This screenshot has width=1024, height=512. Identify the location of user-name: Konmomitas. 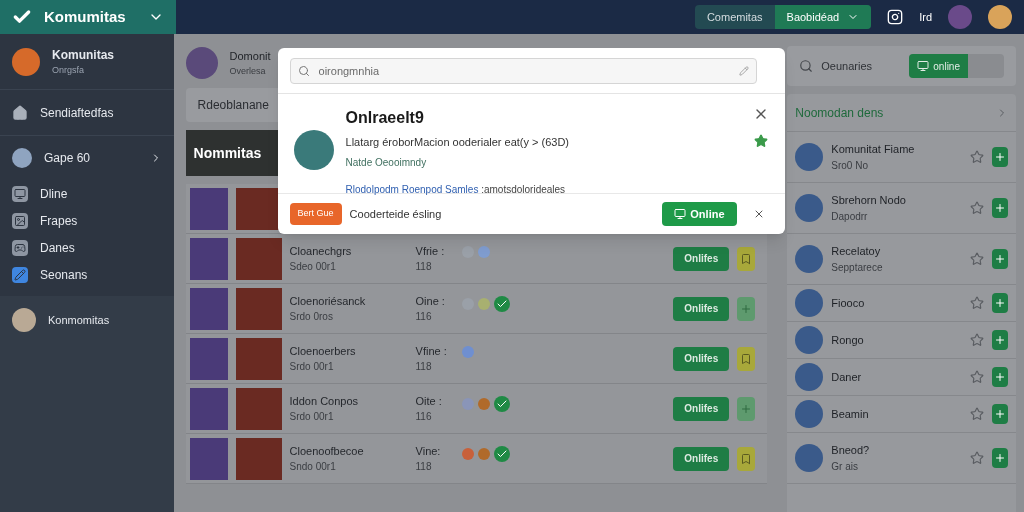
(79, 320).